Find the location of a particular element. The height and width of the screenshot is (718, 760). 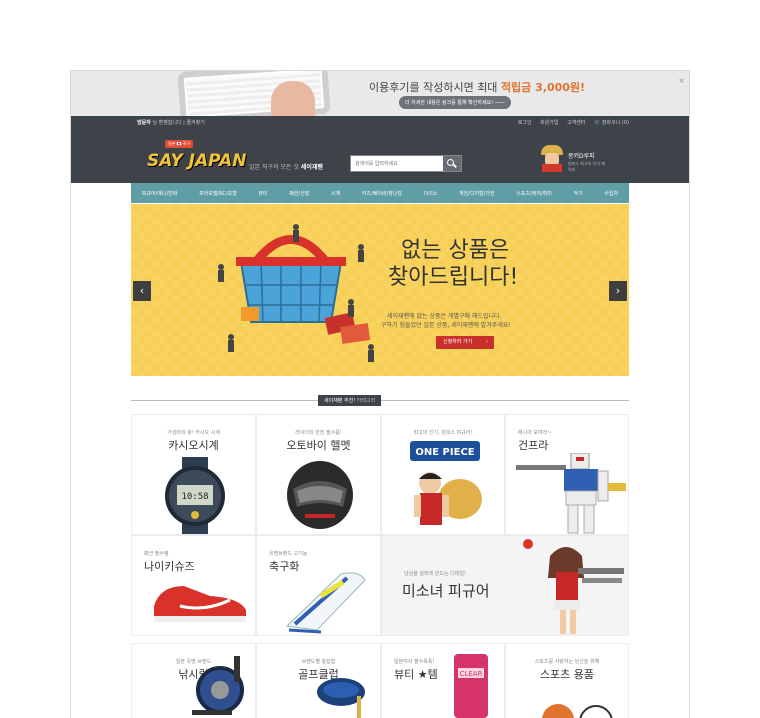

category-subtitle: 매니아 모여라~ is located at coordinates (535, 433).